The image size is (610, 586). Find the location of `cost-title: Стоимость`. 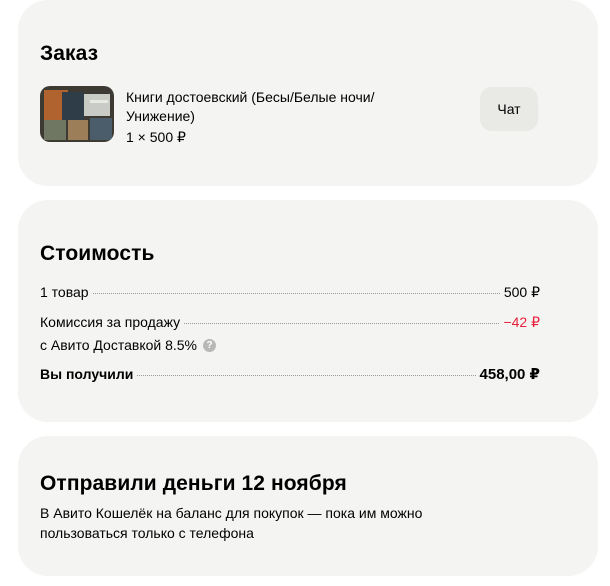

cost-title: Стоимость is located at coordinates (97, 253).